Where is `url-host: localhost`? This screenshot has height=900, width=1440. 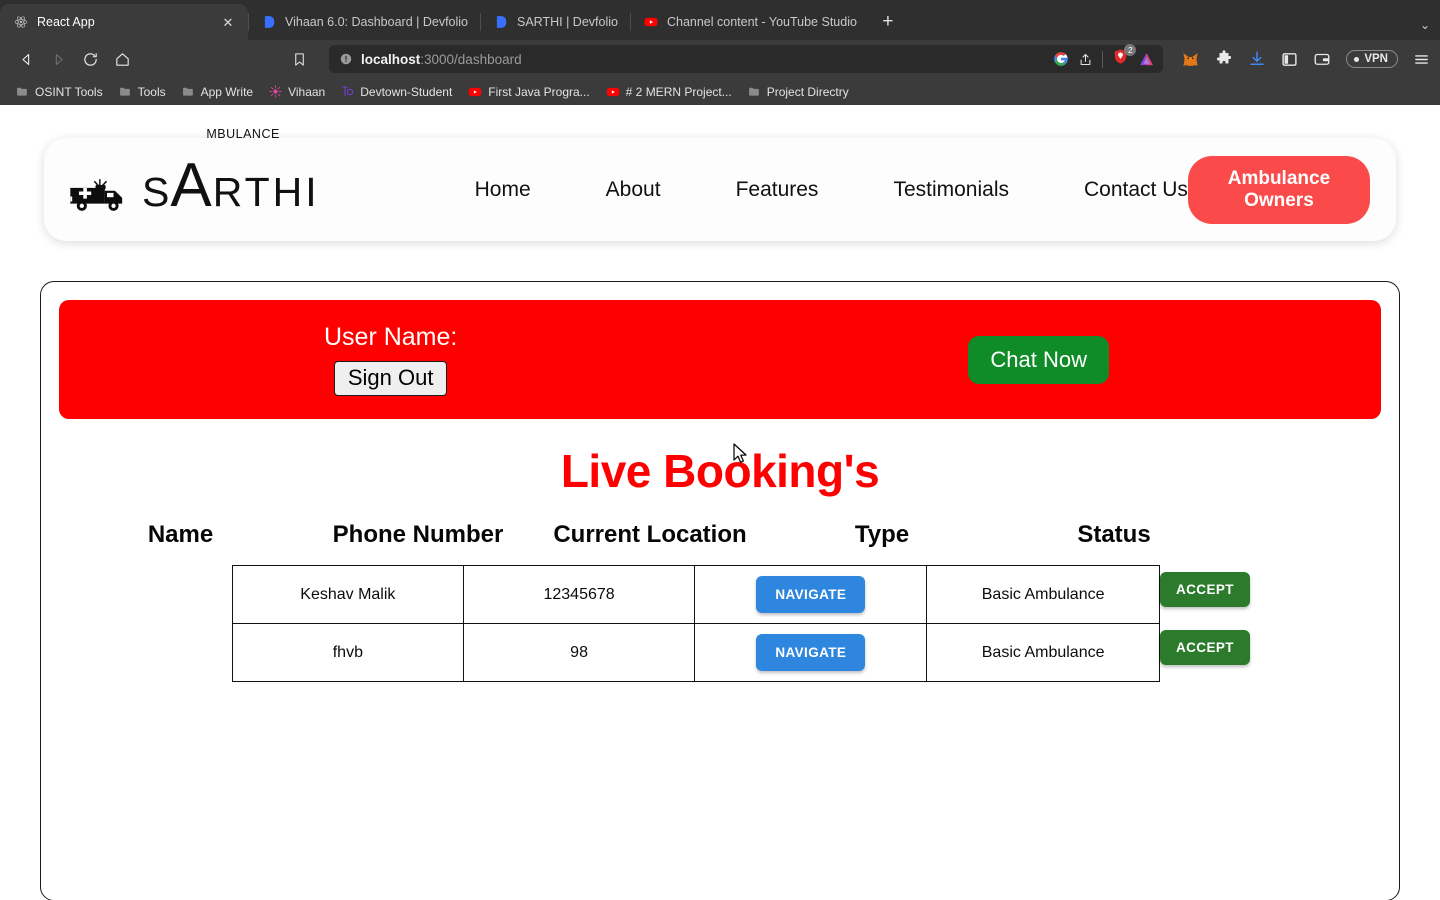 url-host: localhost is located at coordinates (391, 59).